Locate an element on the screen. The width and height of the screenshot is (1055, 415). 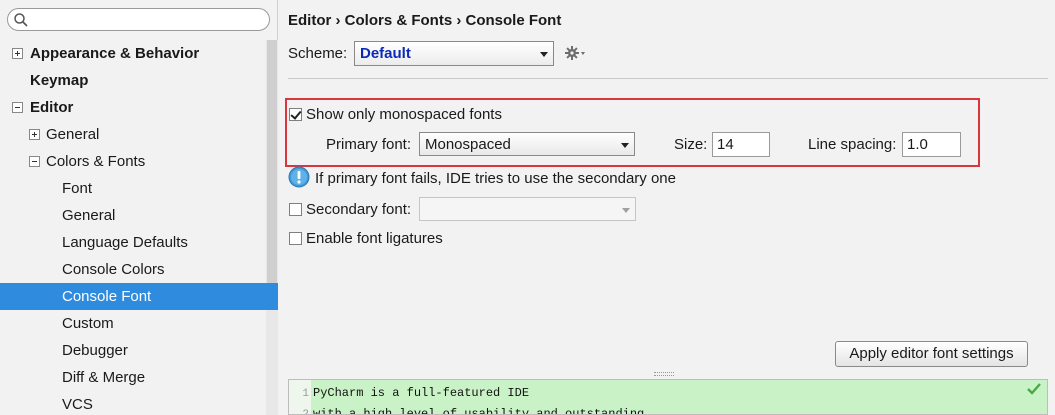
search-icon is located at coordinates (21, 20).